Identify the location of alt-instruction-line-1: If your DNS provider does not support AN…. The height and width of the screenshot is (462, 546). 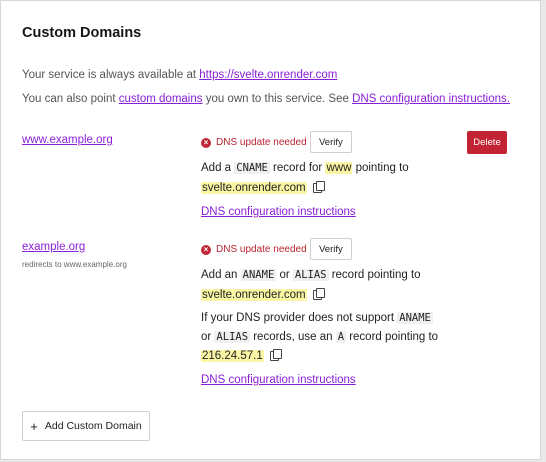
(317, 318).